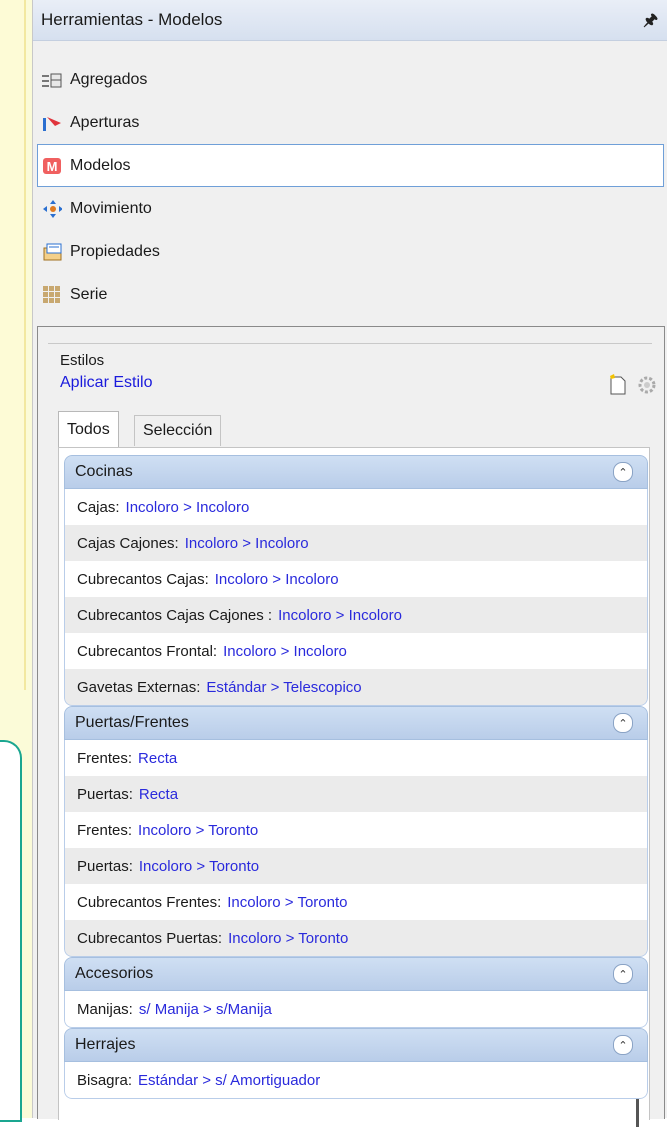 The image size is (667, 1127). Describe the element at coordinates (104, 471) in the screenshot. I see `group-title: Cocinas` at that location.